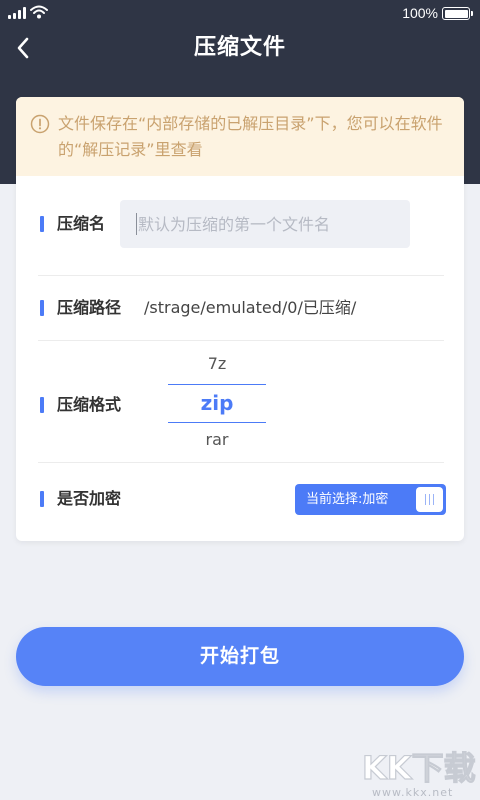 This screenshot has height=800, width=480. Describe the element at coordinates (80, 405) in the screenshot. I see `format-label: 压缩格式` at that location.